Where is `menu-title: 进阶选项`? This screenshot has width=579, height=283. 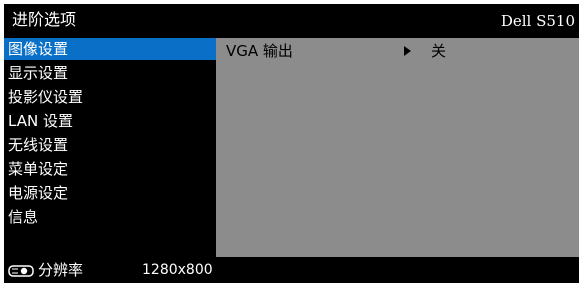
menu-title: 进阶选项 is located at coordinates (44, 19).